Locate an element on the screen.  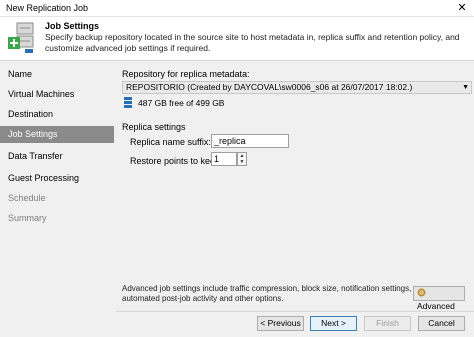
restore-points-input: 1 is located at coordinates (224, 159).